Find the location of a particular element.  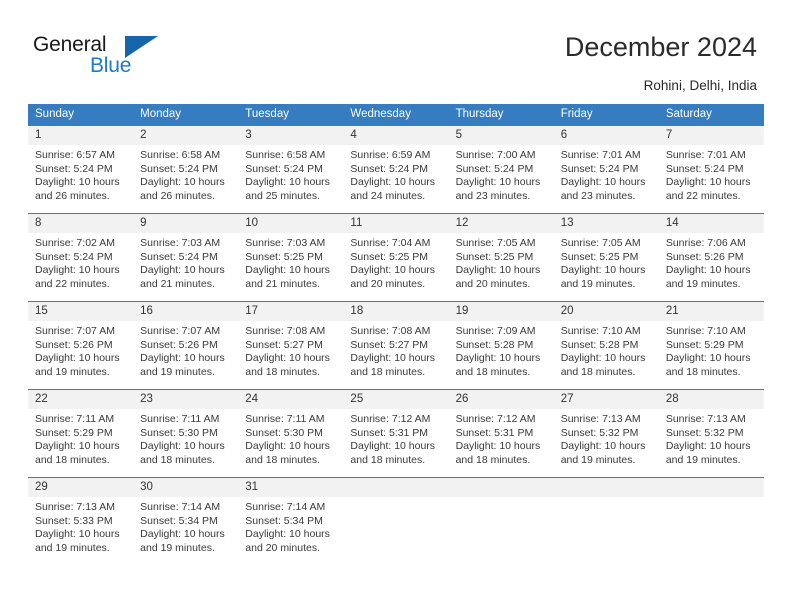

day-number: 29 is located at coordinates (80, 487).